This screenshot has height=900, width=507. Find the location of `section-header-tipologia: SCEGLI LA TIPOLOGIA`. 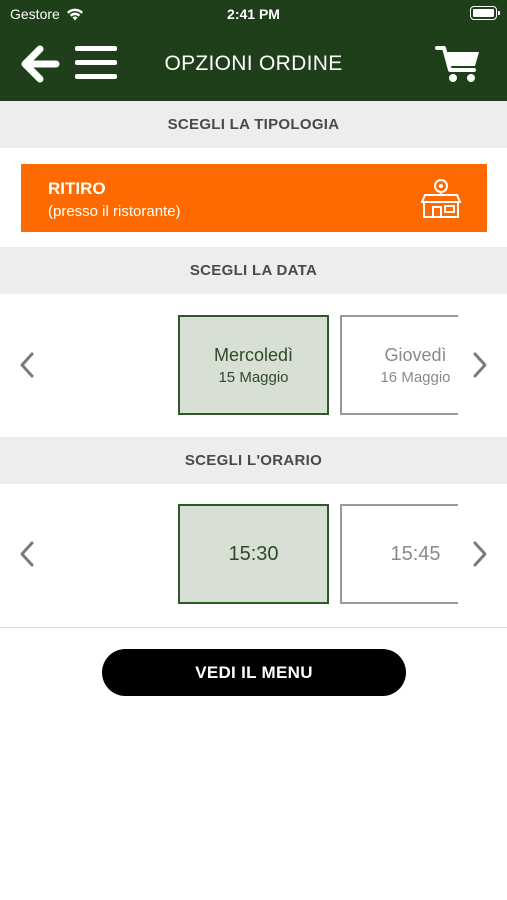

section-header-tipologia: SCEGLI LA TIPOLOGIA is located at coordinates (253, 124).